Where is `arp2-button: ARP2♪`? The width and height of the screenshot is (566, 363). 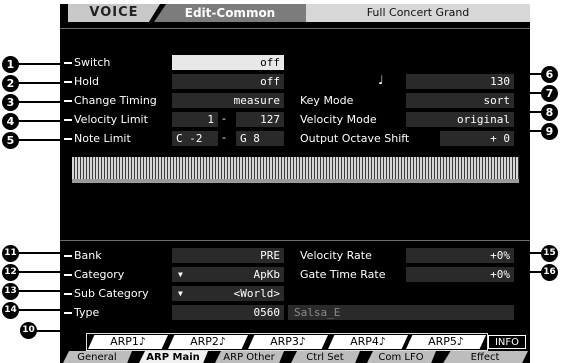
arp2-button: ARP2♪ is located at coordinates (208, 342).